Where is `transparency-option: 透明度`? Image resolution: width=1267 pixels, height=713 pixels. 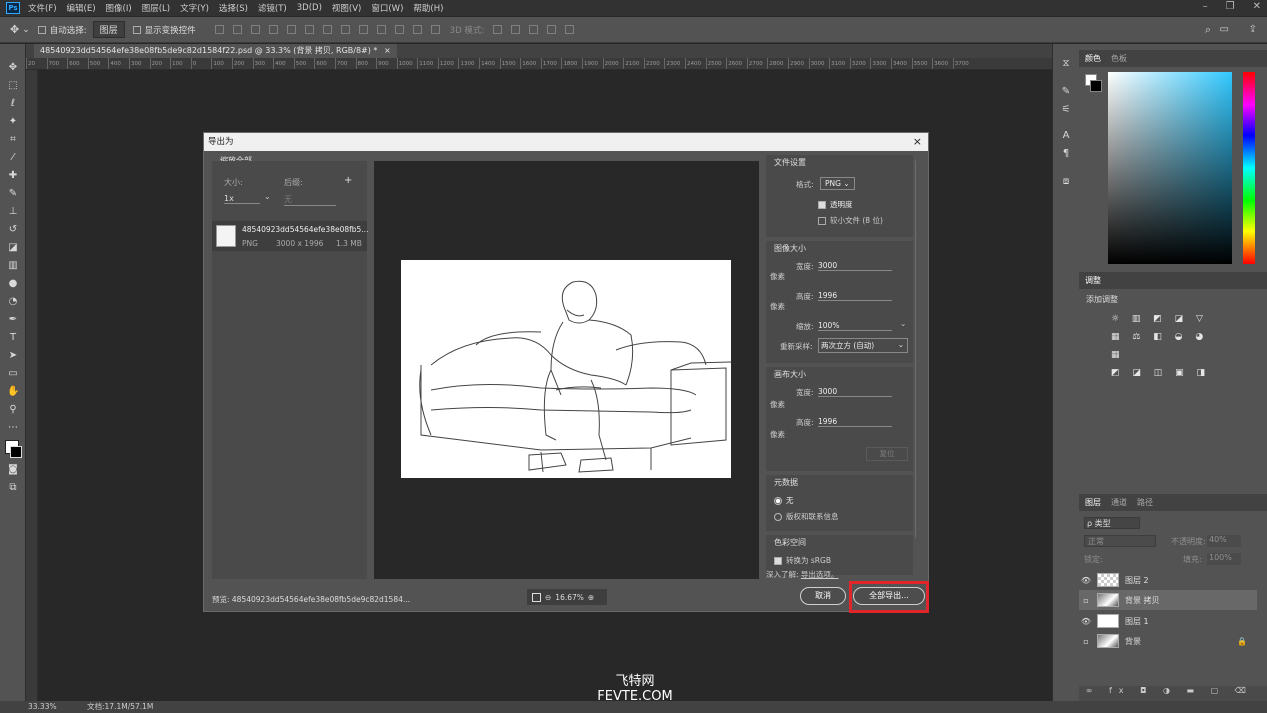 transparency-option: 透明度 is located at coordinates (835, 204).